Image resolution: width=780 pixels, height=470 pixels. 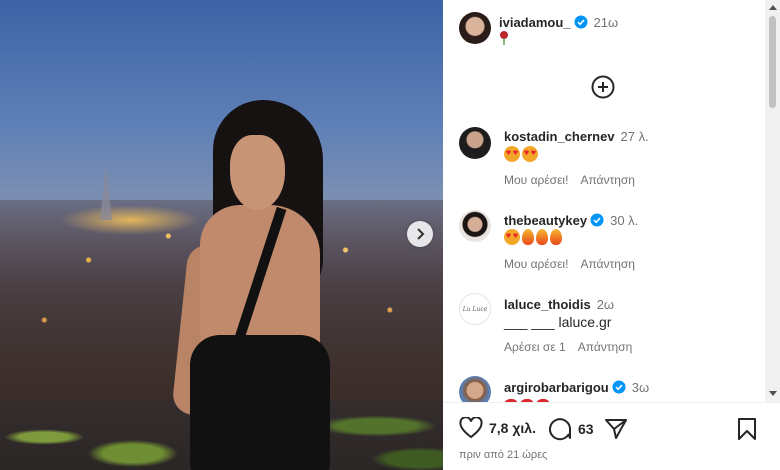 I want to click on comment-username: argirobarbarigou, so click(x=556, y=387).